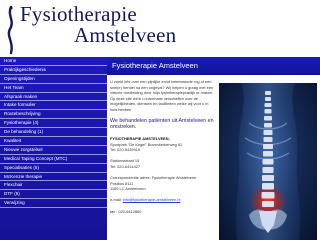  What do you see at coordinates (53, 106) in the screenshot?
I see `sidebar-item-intake-formulier: Intake formulier` at bounding box center [53, 106].